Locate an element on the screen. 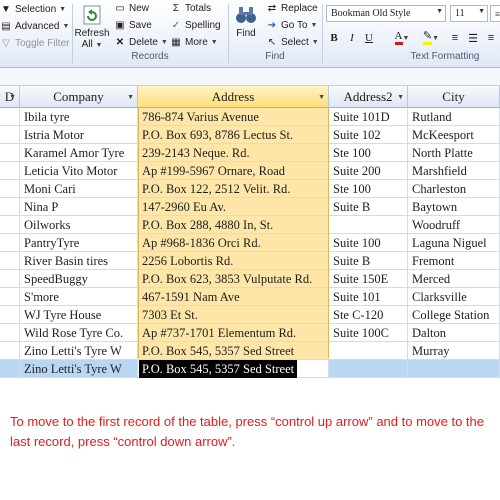 This screenshot has height=500, width=500. cell-city: Merced is located at coordinates (454, 279).